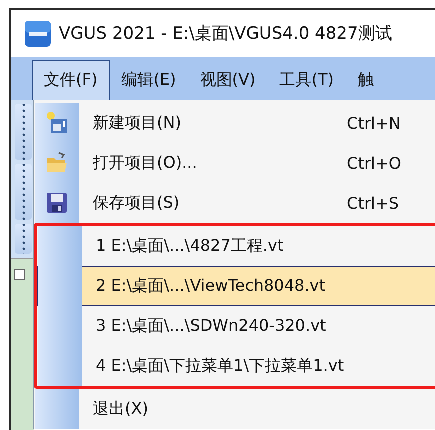 The width and height of the screenshot is (435, 430). I want to click on menu-item: 3 E:\桌面\...\SDWn240-320.vt, so click(236, 326).